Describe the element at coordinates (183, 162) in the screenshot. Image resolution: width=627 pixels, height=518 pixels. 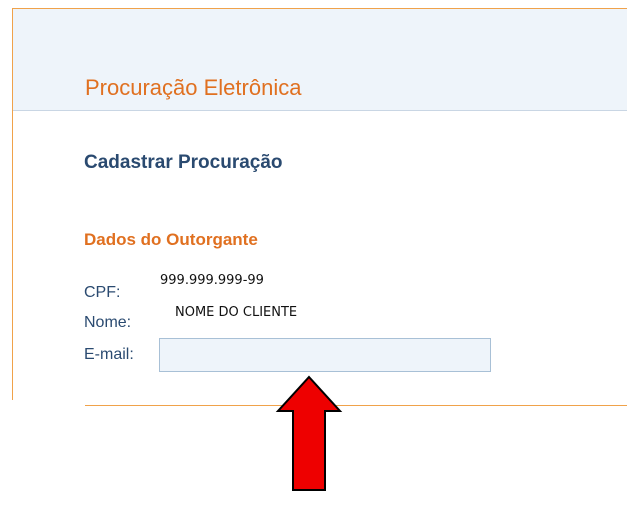
I see `form-title: Cadastrar Procuração` at that location.